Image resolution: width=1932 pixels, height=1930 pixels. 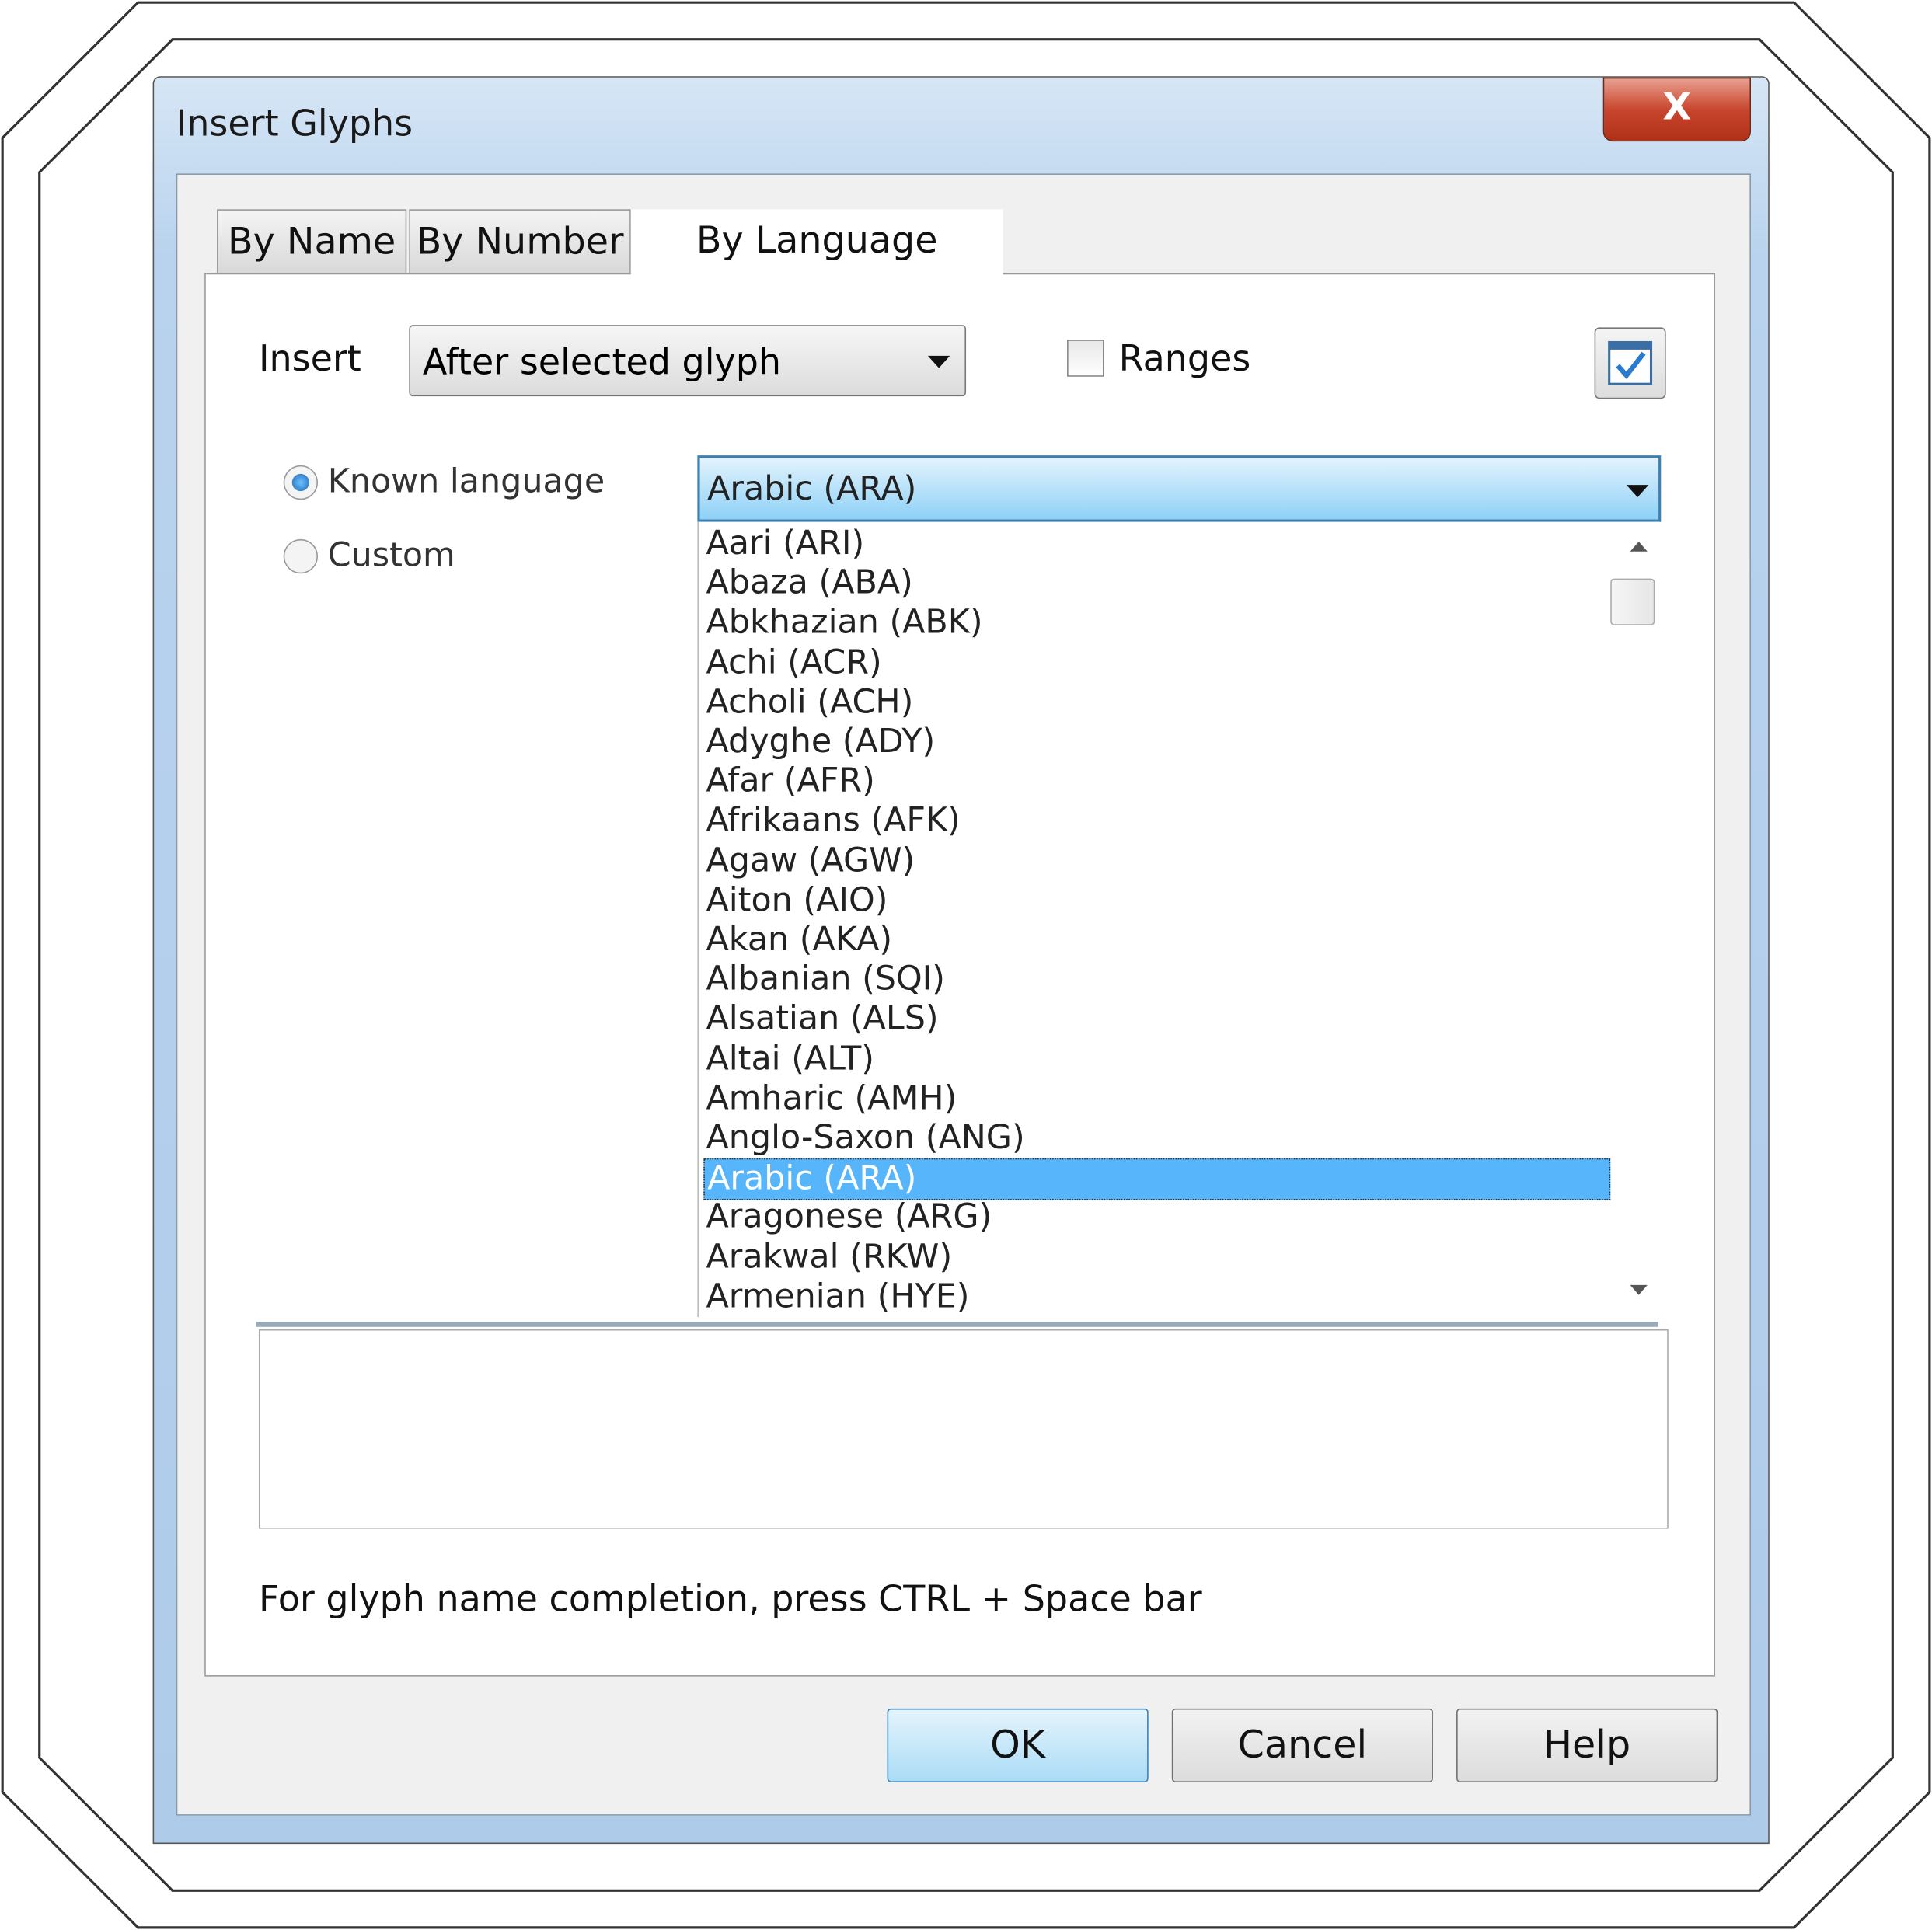 I want to click on dialog-title: Insert Glyphs, so click(x=294, y=123).